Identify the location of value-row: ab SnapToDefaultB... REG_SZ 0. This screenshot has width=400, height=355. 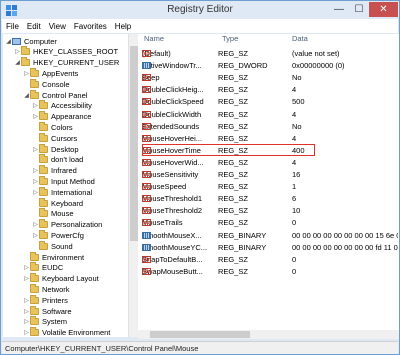
(268, 259).